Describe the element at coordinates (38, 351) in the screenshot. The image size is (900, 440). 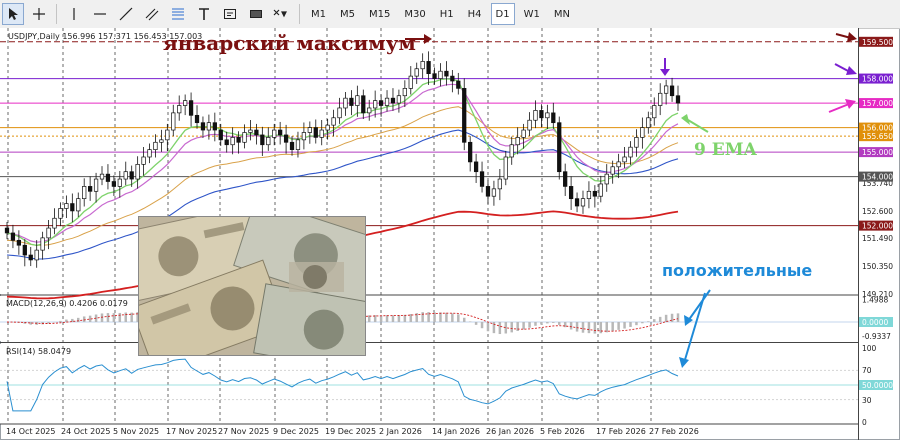
I see `rsi-label: RSI(14) 58.0479` at that location.